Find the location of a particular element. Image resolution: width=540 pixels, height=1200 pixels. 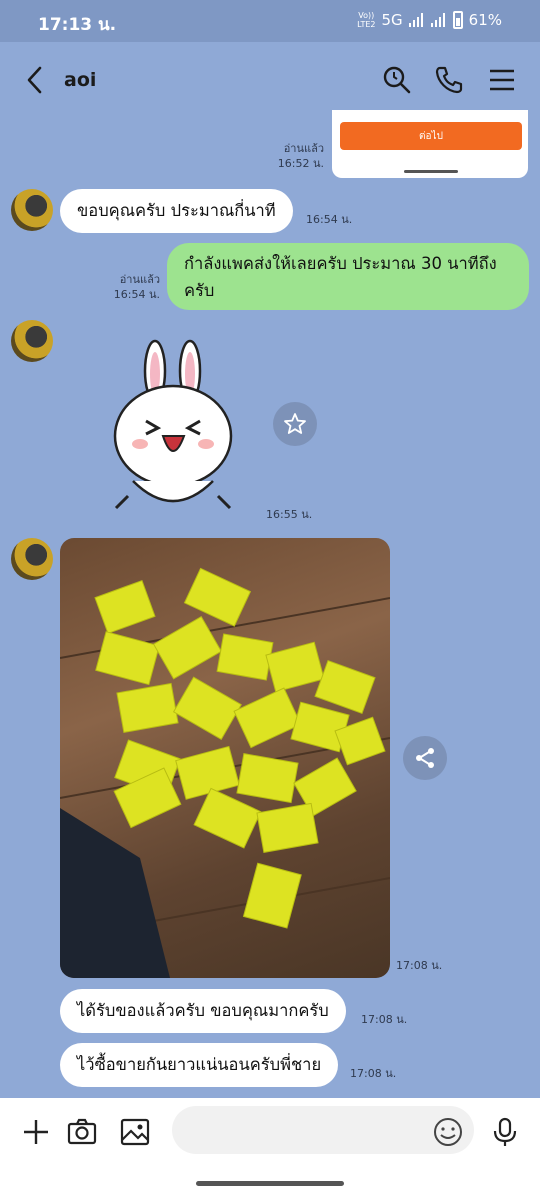

popup-card: ต่อไป is located at coordinates (430, 144).